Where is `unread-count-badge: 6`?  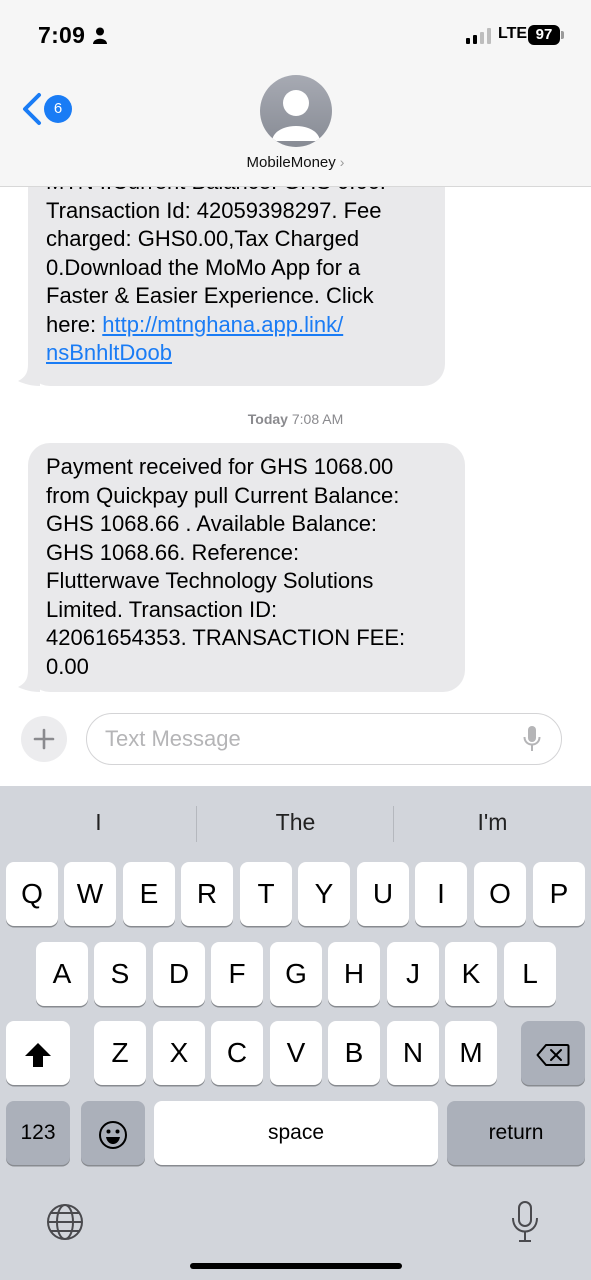
unread-count-badge: 6 is located at coordinates (58, 109).